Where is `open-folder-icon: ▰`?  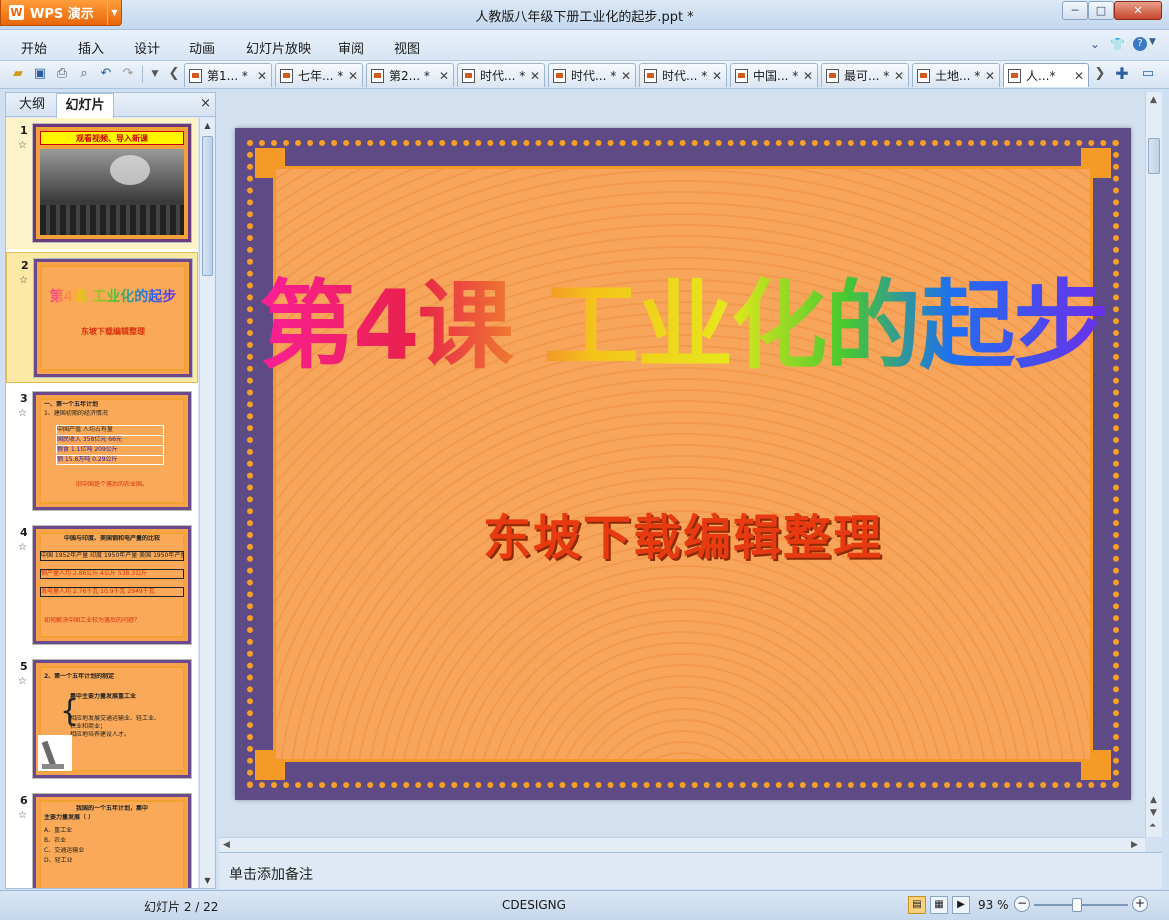 open-folder-icon: ▰ is located at coordinates (18, 74).